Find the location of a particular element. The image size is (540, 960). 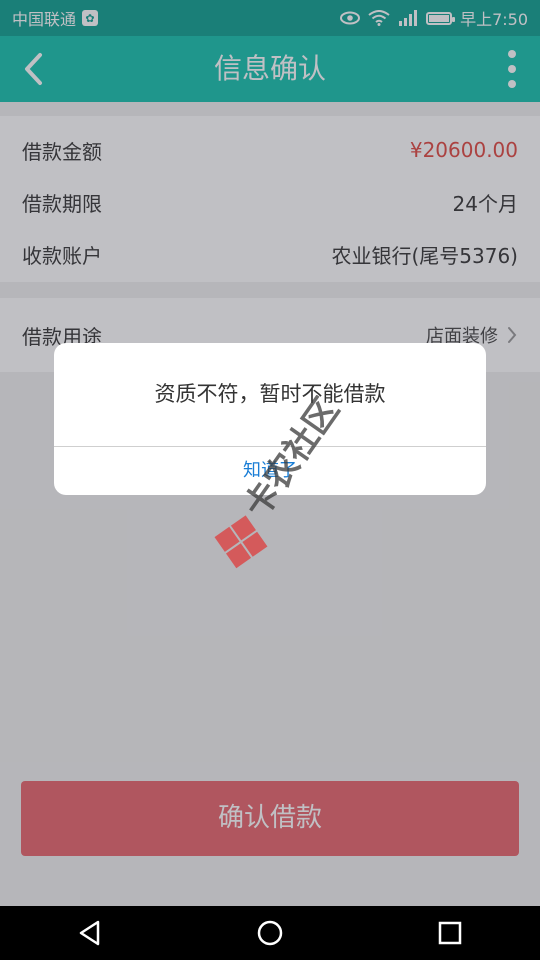

square-recents-icon is located at coordinates (450, 933).